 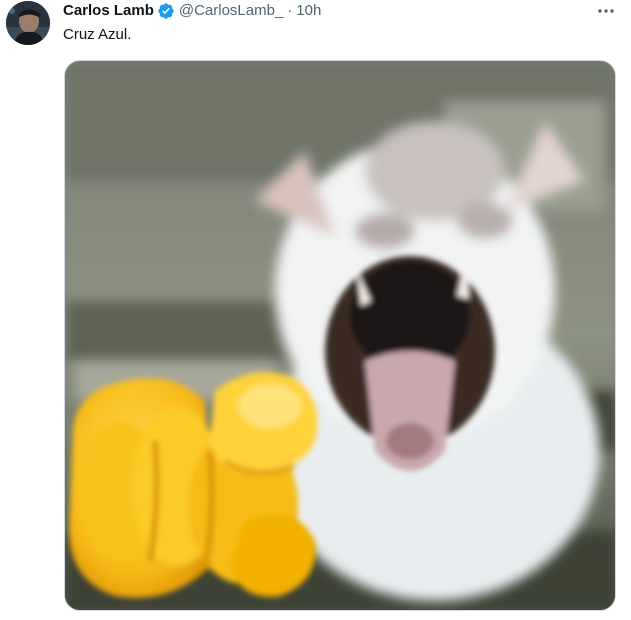 I want to click on avatar, so click(x=28, y=23).